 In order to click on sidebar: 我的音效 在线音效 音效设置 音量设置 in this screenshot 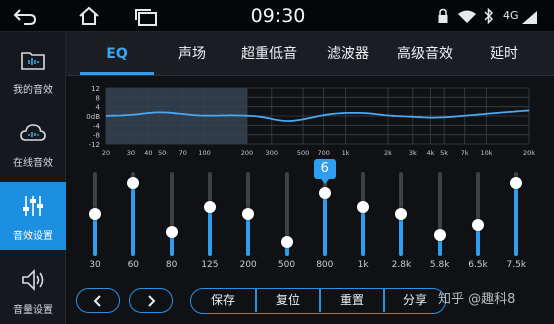, I will do `click(33, 178)`.